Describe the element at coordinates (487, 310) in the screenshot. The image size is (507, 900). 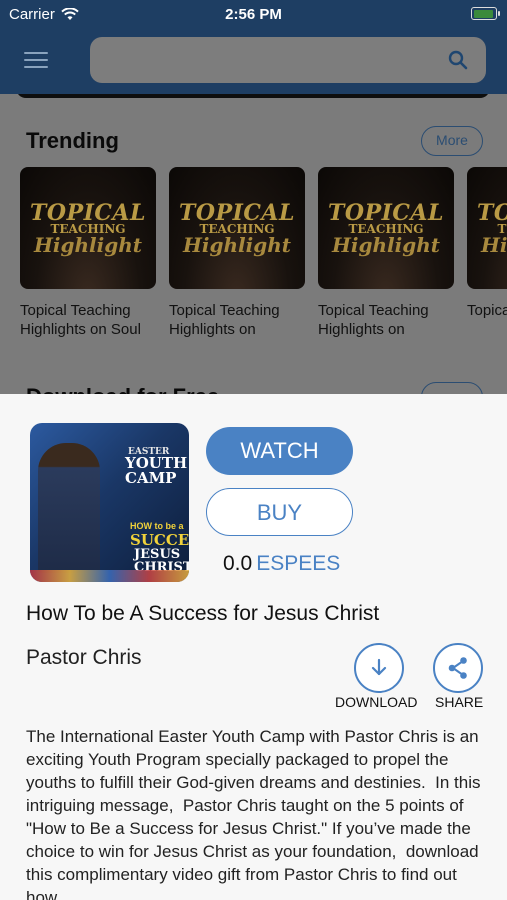
I see `card-title: Topica Highli` at that location.